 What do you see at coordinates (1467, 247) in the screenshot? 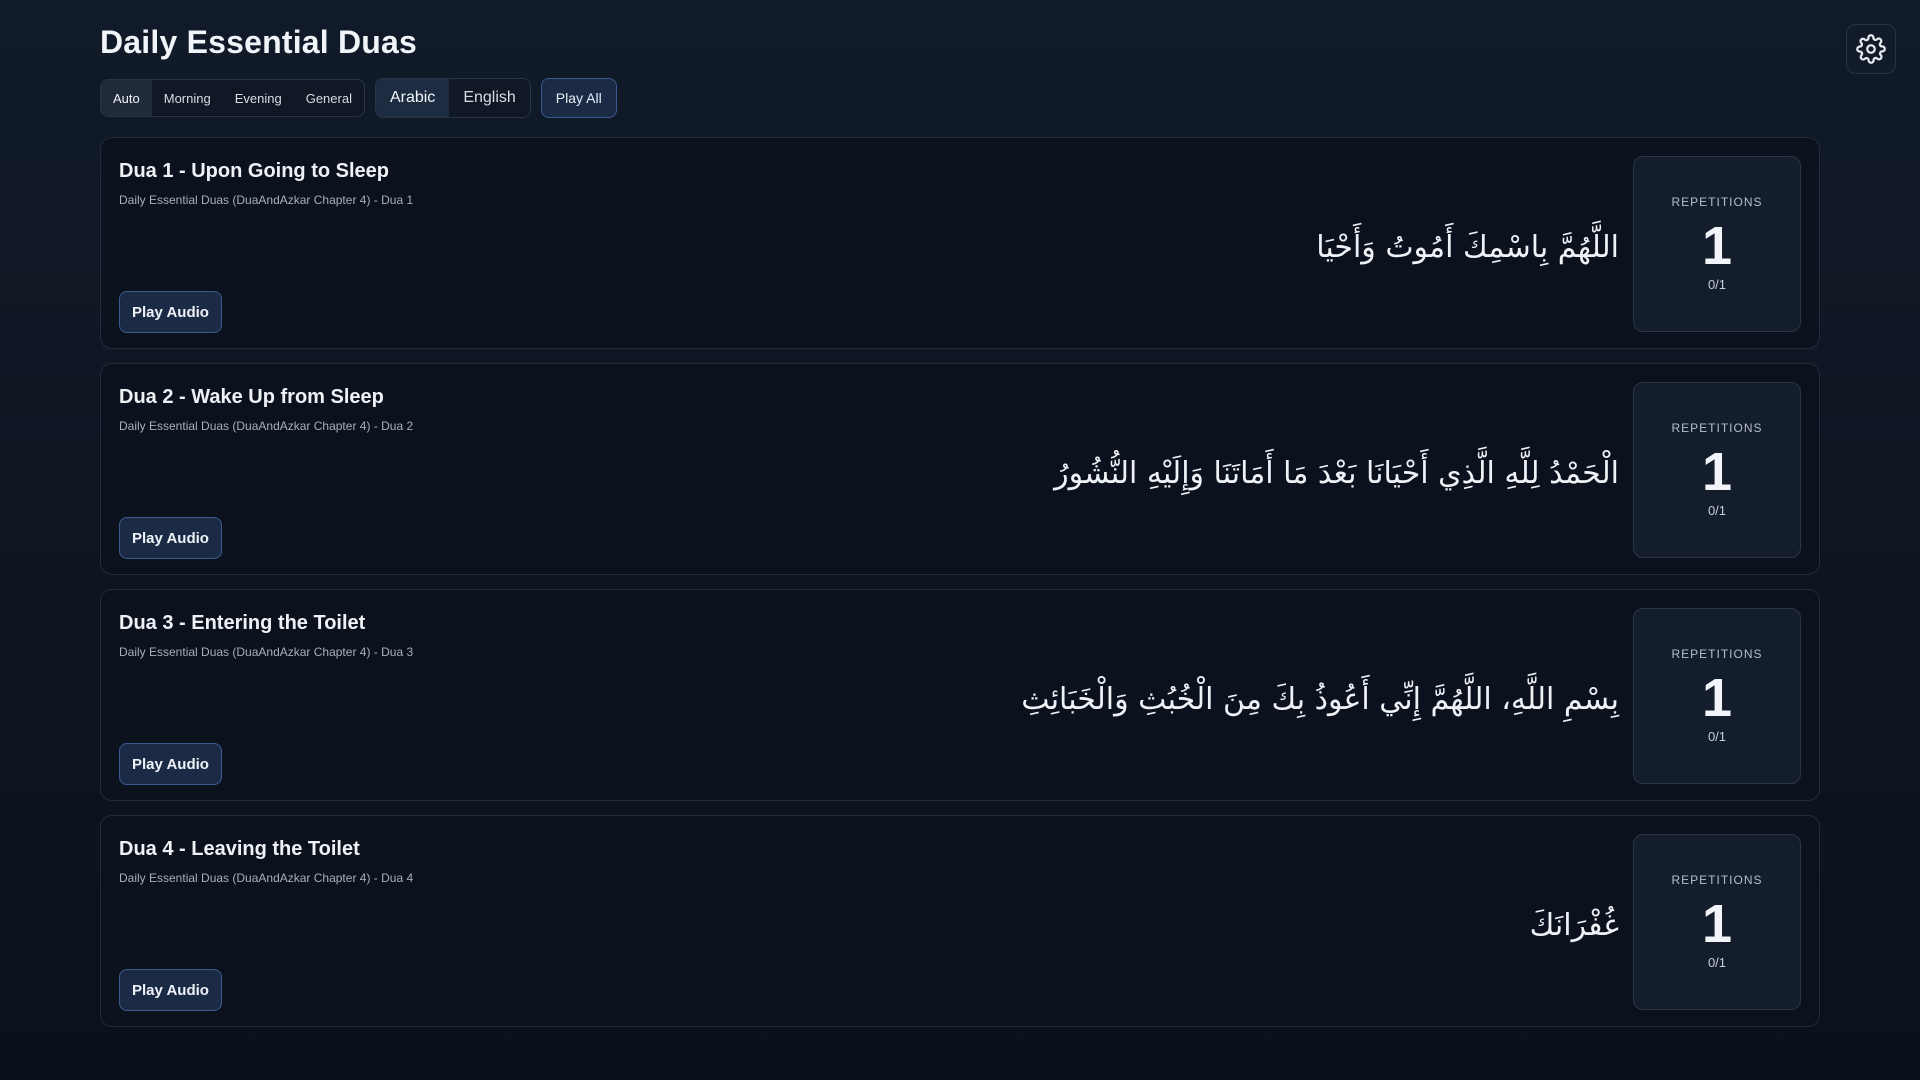
I see `dua-arabic-text: اللَّهُمَّ بِاسْمِكَ أَمُوتُ وَأَحْيَا` at bounding box center [1467, 247].